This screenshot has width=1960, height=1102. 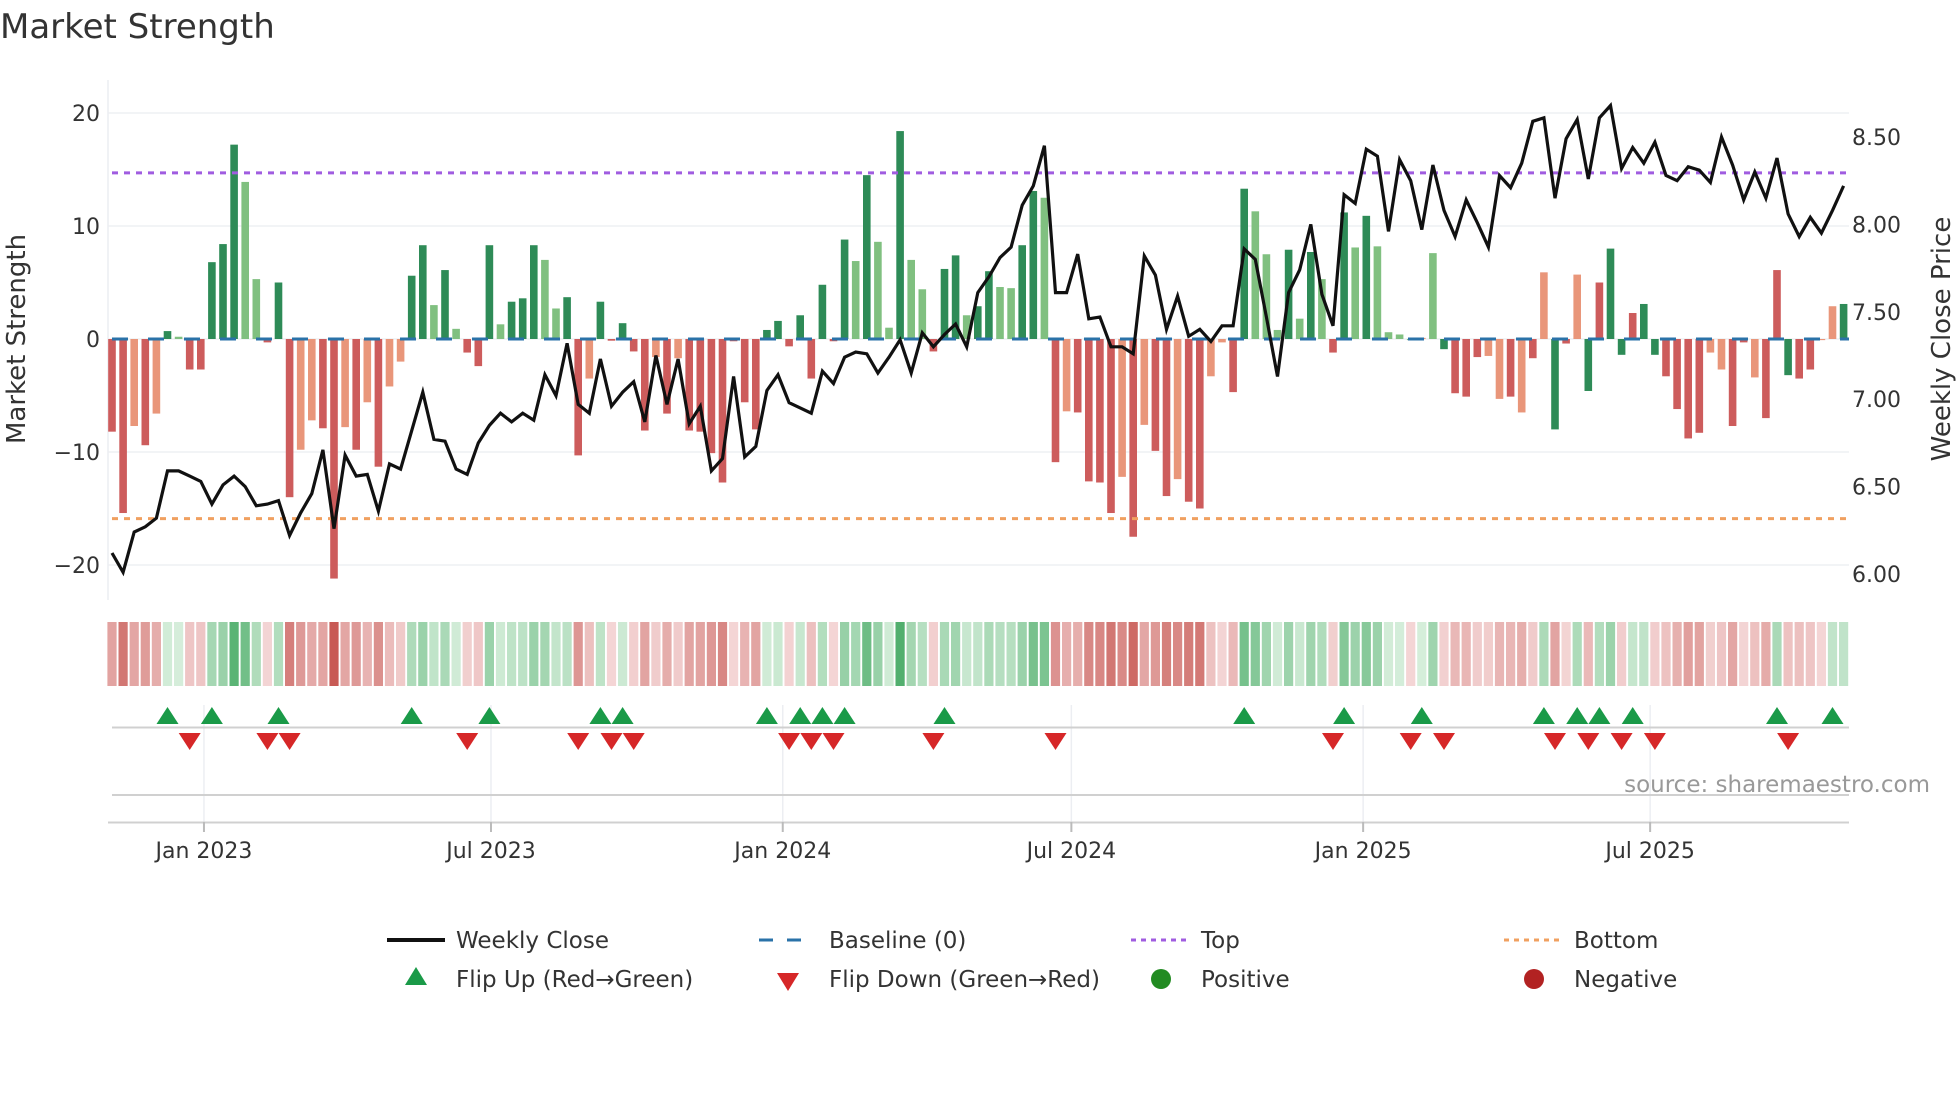 I want to click on right-y-axis-ticks: 8.50 8.00 7.50 7.00 6.50 6.00, so click(x=1876, y=357).